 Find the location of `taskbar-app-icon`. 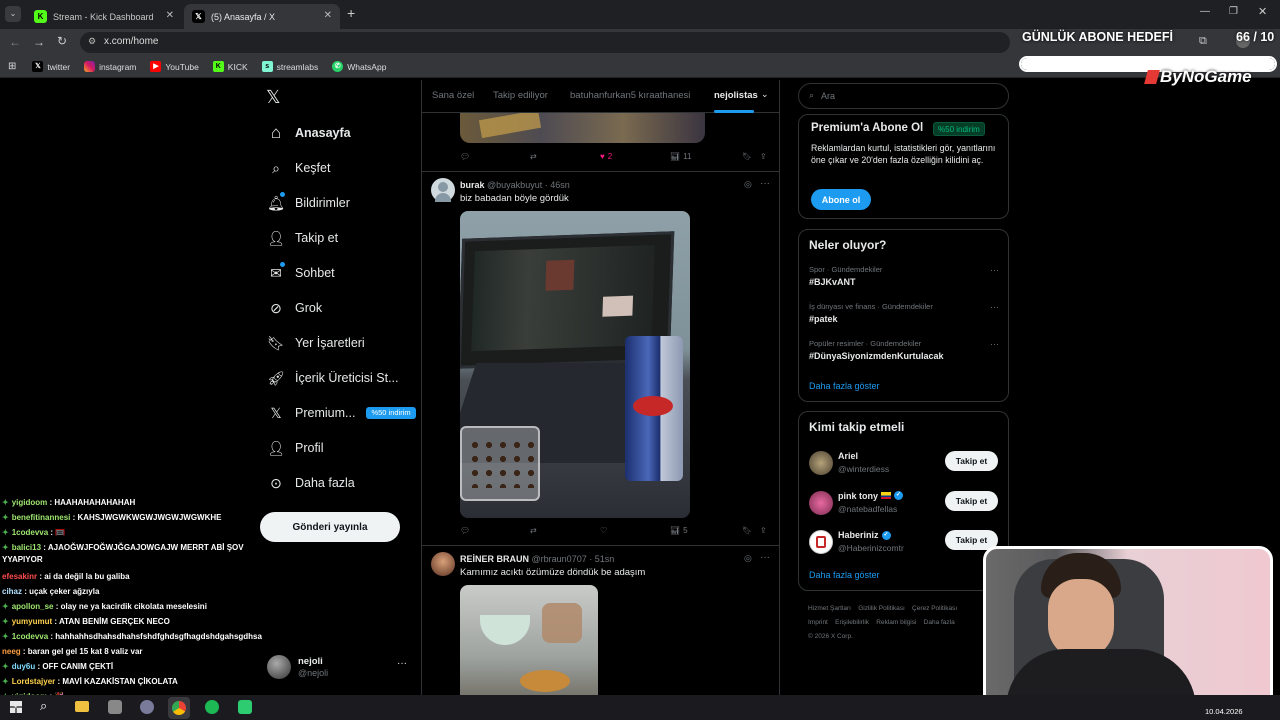

taskbar-app-icon is located at coordinates (245, 707).